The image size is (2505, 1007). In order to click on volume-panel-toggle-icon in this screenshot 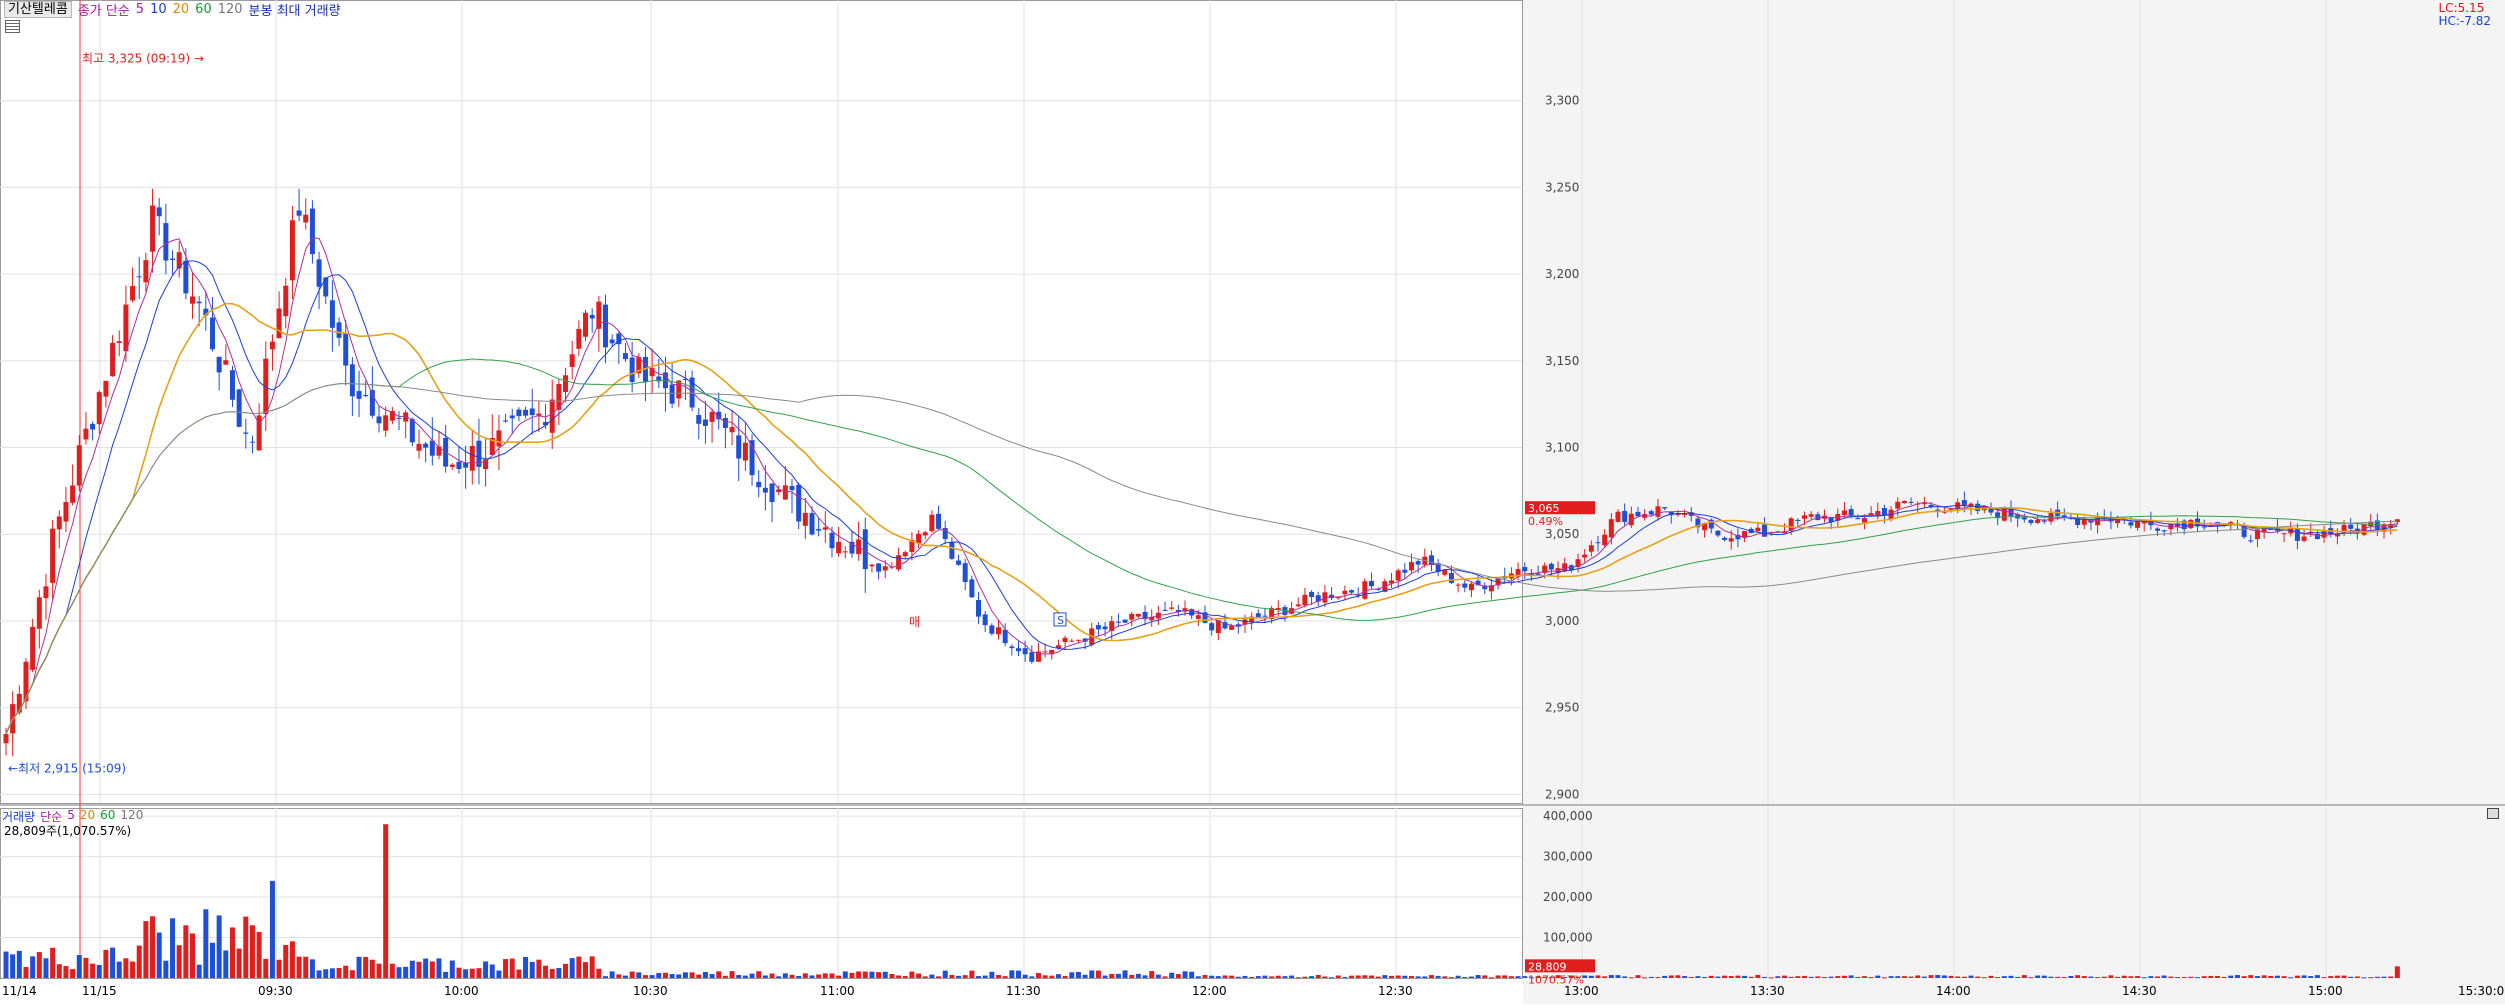, I will do `click(2493, 813)`.